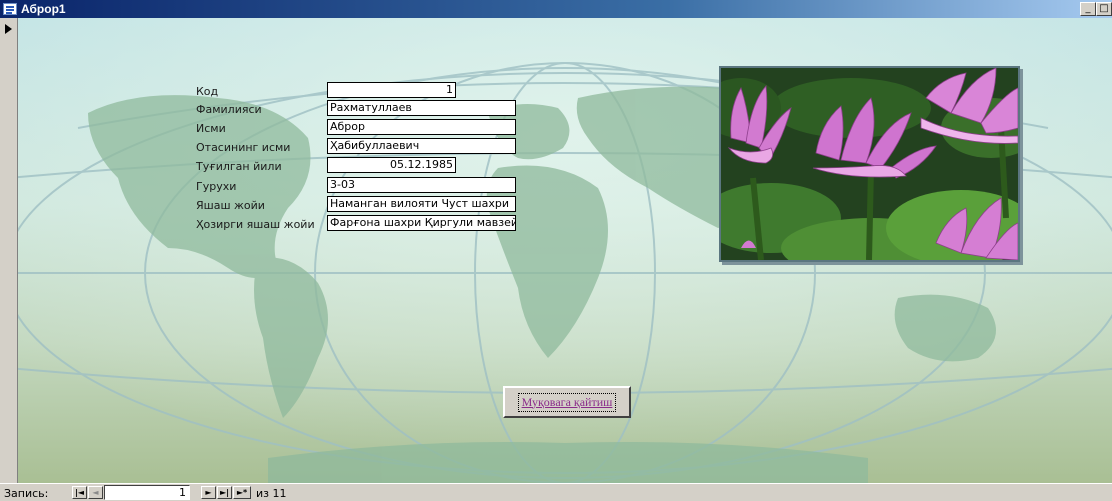  I want to click on record-navigation-bar: Запись: |◄ ◄ 1 ► ►| ►* из 11, so click(556, 492).